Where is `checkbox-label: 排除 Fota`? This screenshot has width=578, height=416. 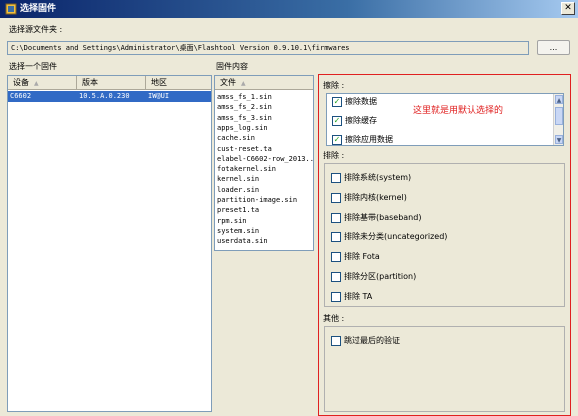
checkbox-label: 排除 Fota is located at coordinates (362, 257).